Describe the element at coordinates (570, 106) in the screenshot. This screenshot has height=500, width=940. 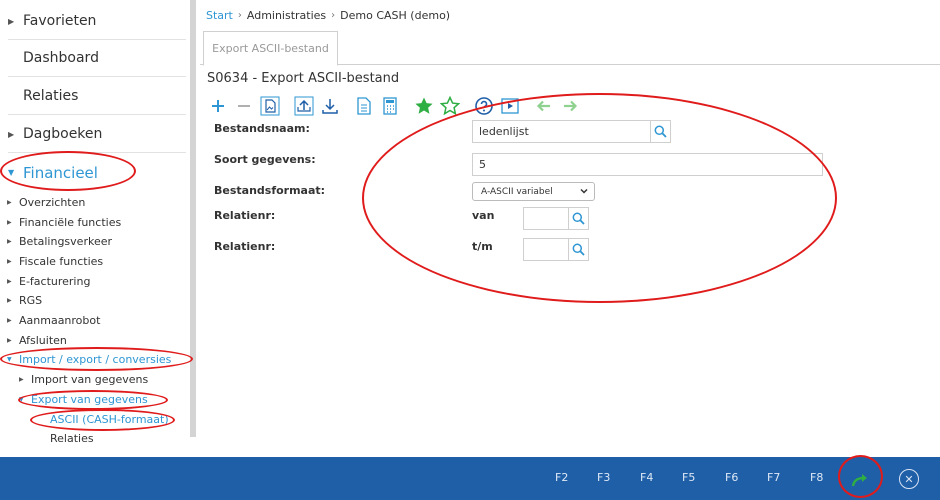
I see `arrow-right-icon` at that location.